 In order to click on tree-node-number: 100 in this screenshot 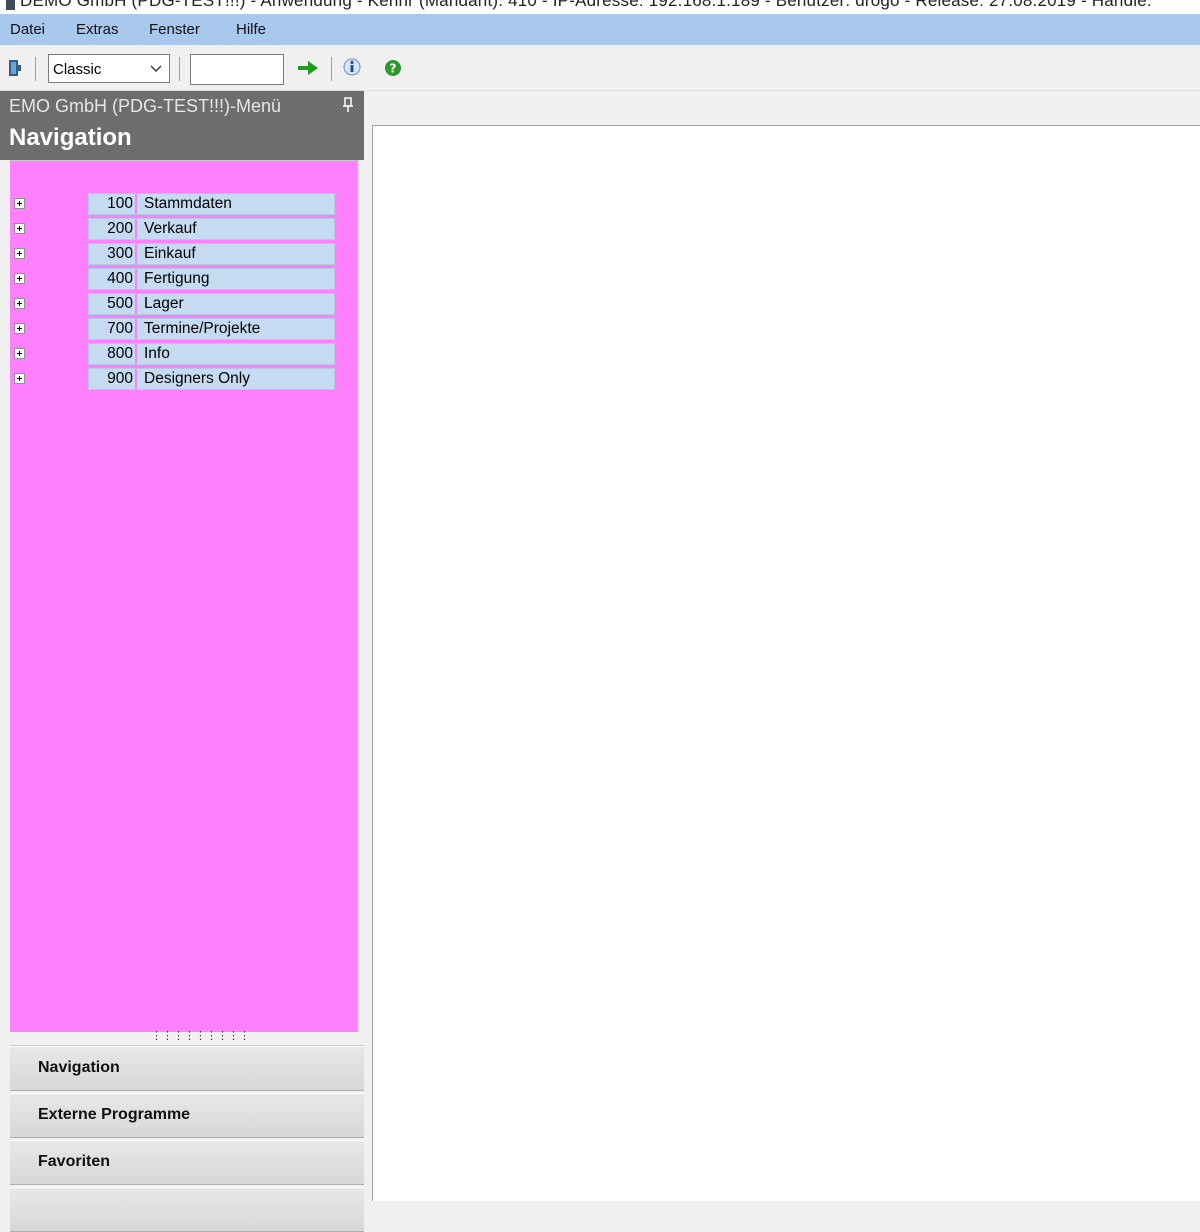, I will do `click(113, 204)`.